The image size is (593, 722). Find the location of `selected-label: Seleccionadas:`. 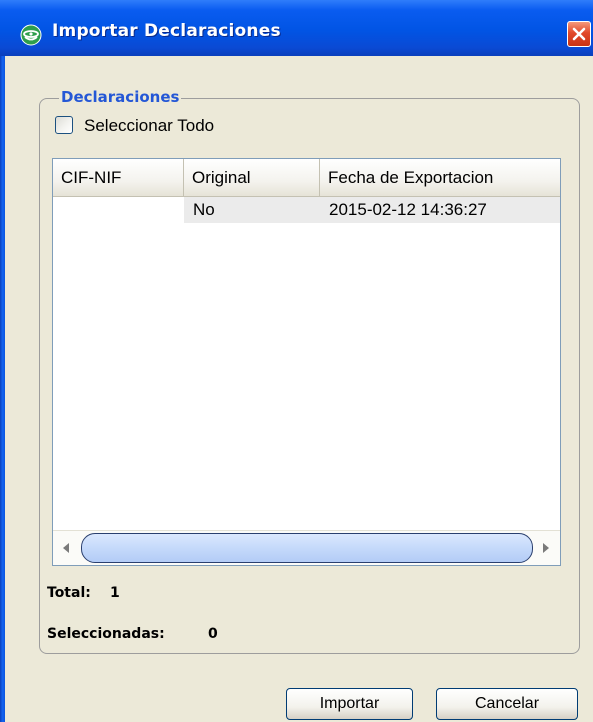

selected-label: Seleccionadas: is located at coordinates (106, 634).